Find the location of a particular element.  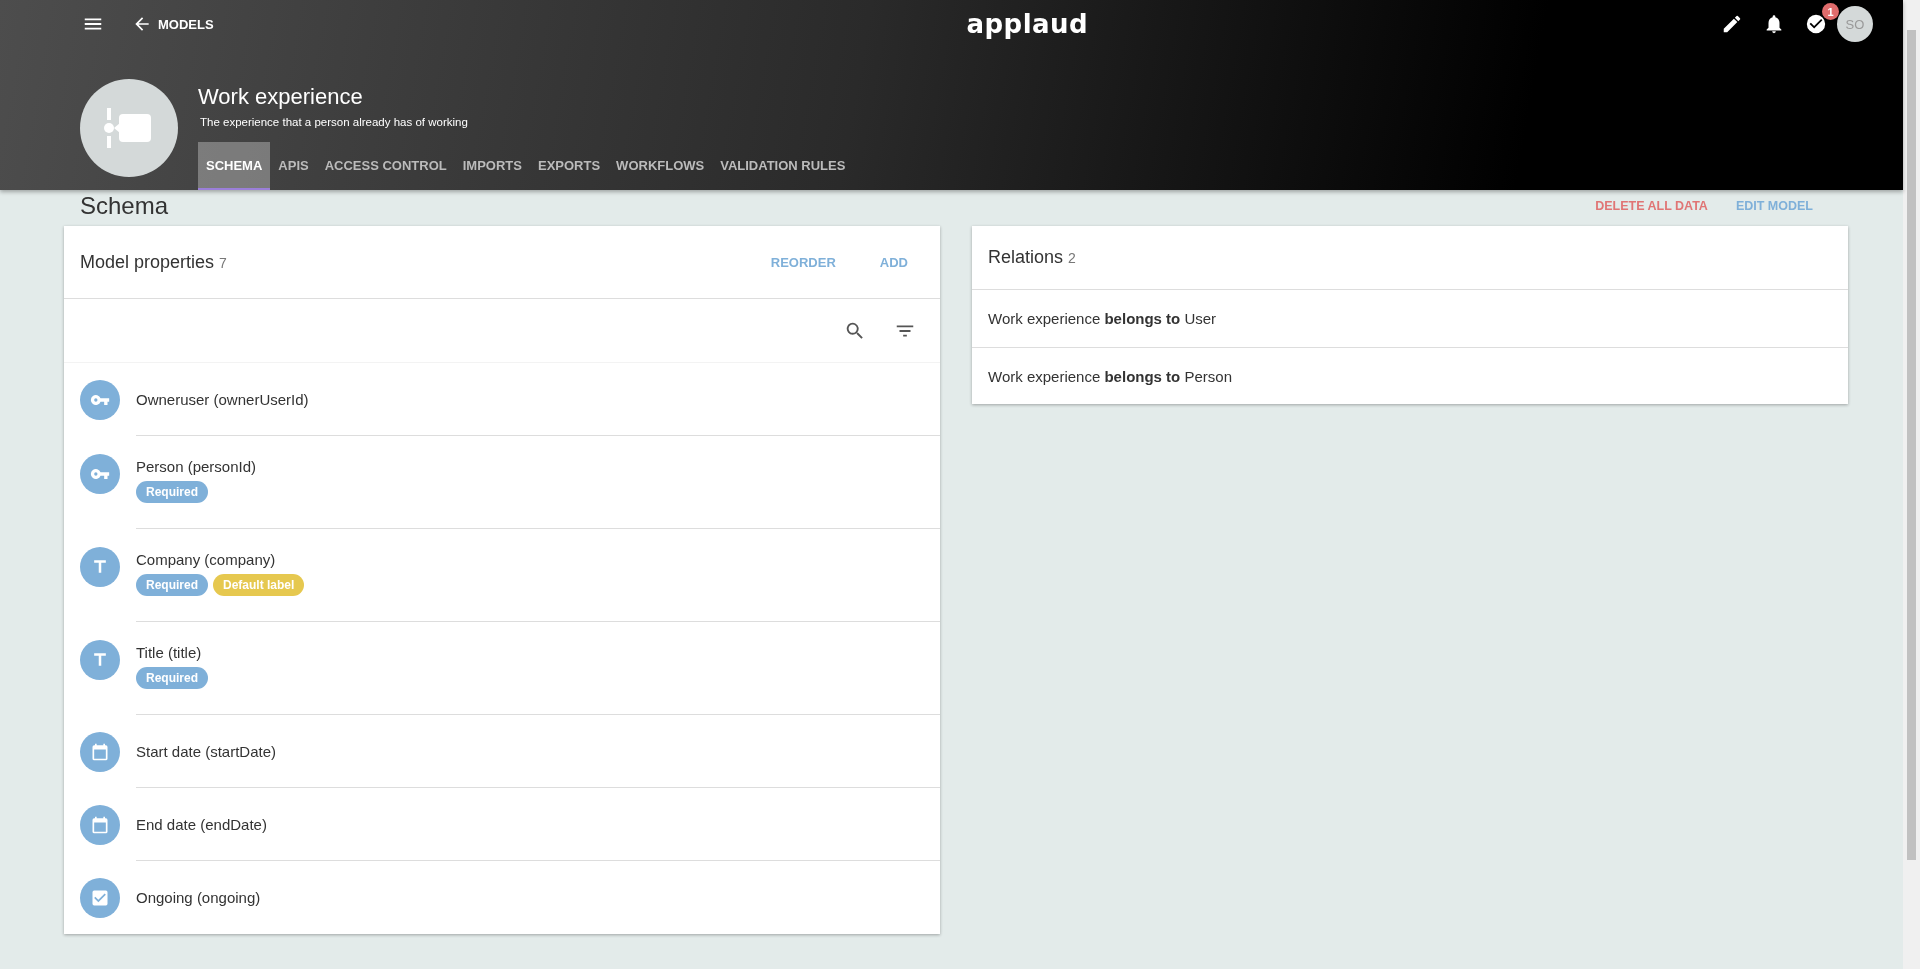

property-name: Ongoing (ongoing) is located at coordinates (538, 897).